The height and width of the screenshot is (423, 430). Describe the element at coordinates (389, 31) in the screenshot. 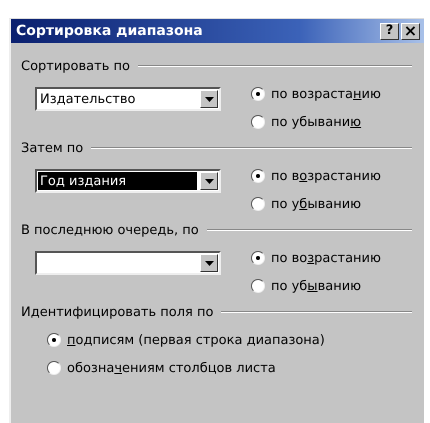

I see `help-button: ?` at that location.